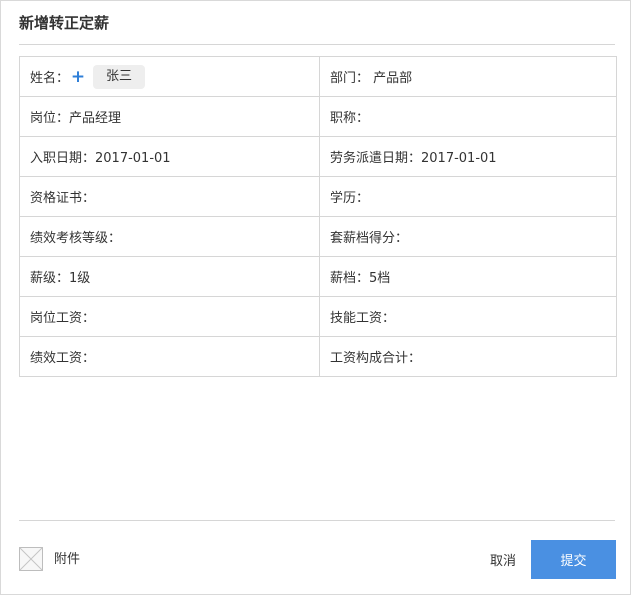 This screenshot has width=631, height=595. I want to click on table-row: 绩效工资： 工资构成合计：, so click(318, 356).